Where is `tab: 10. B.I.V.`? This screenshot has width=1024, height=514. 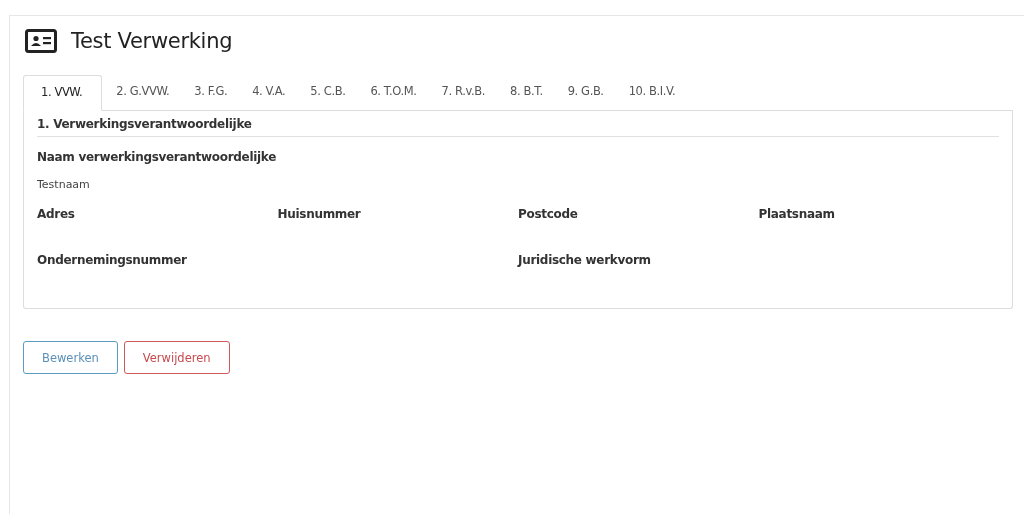
tab: 10. B.I.V. is located at coordinates (652, 92).